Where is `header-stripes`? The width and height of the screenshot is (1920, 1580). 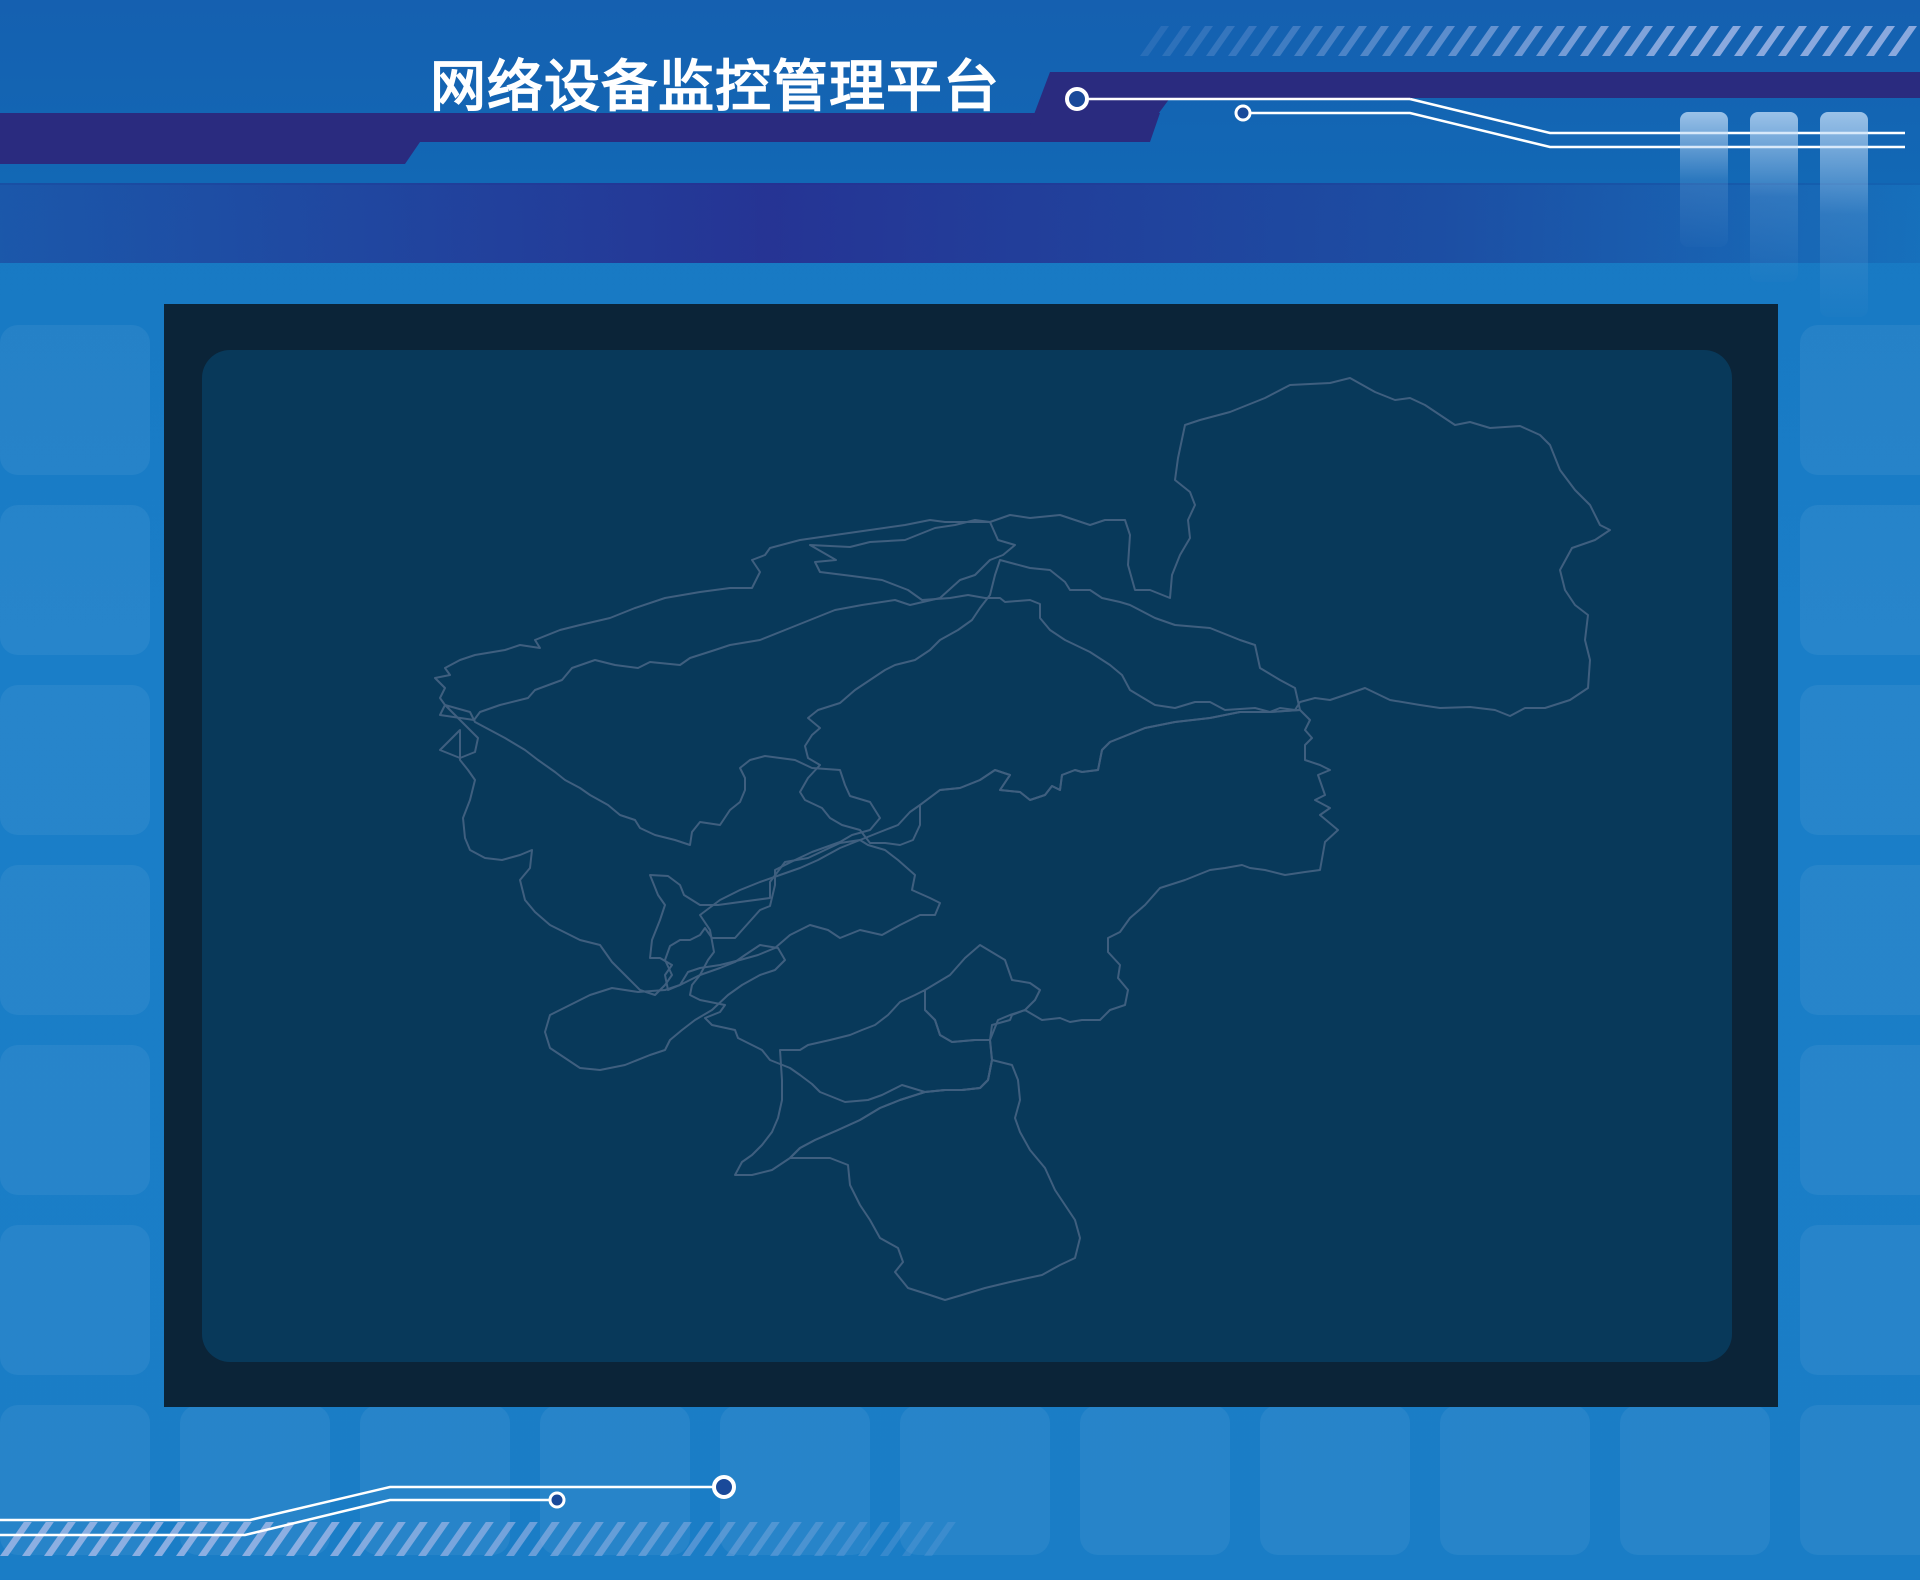 header-stripes is located at coordinates (1528, 41).